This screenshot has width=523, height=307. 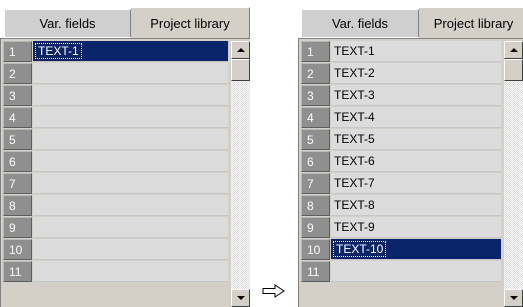 I want to click on table-row: 7, so click(x=115, y=184).